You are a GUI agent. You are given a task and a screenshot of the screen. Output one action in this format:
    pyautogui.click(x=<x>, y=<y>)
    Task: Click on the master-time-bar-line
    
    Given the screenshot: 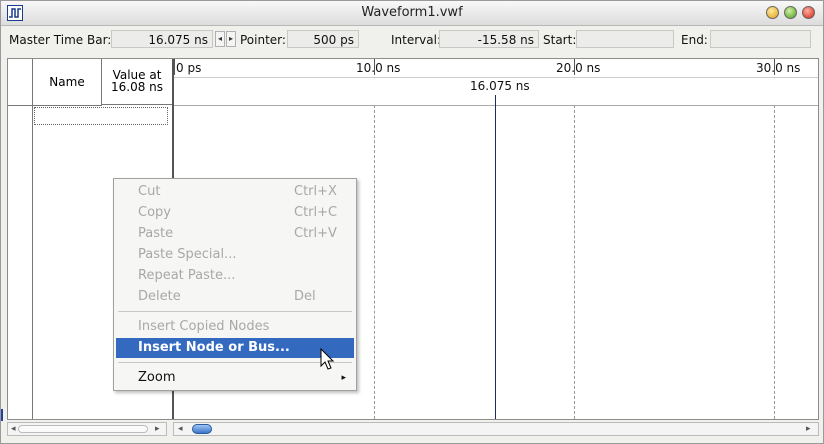 What is the action you would take?
    pyautogui.click(x=495, y=257)
    